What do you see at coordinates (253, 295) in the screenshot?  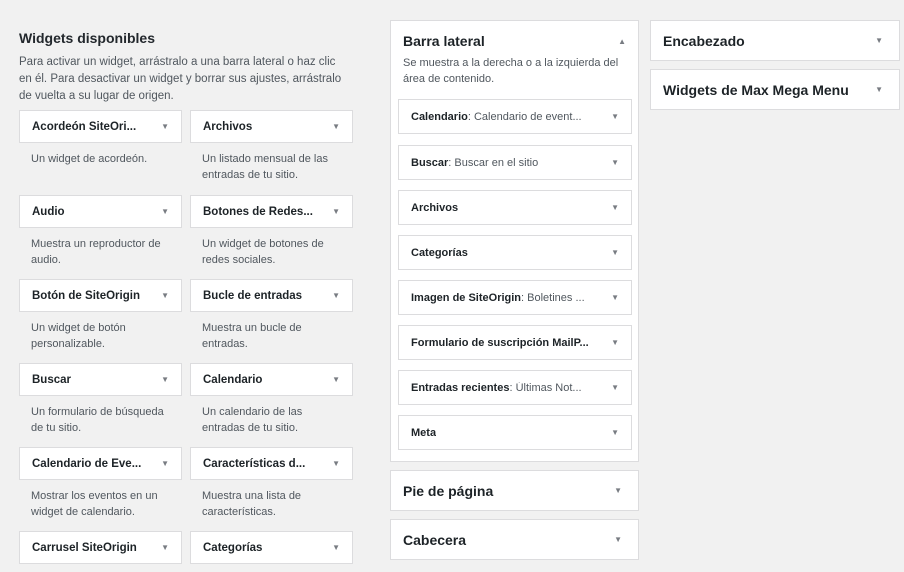 I see `widget-name: Bucle de entradas` at bounding box center [253, 295].